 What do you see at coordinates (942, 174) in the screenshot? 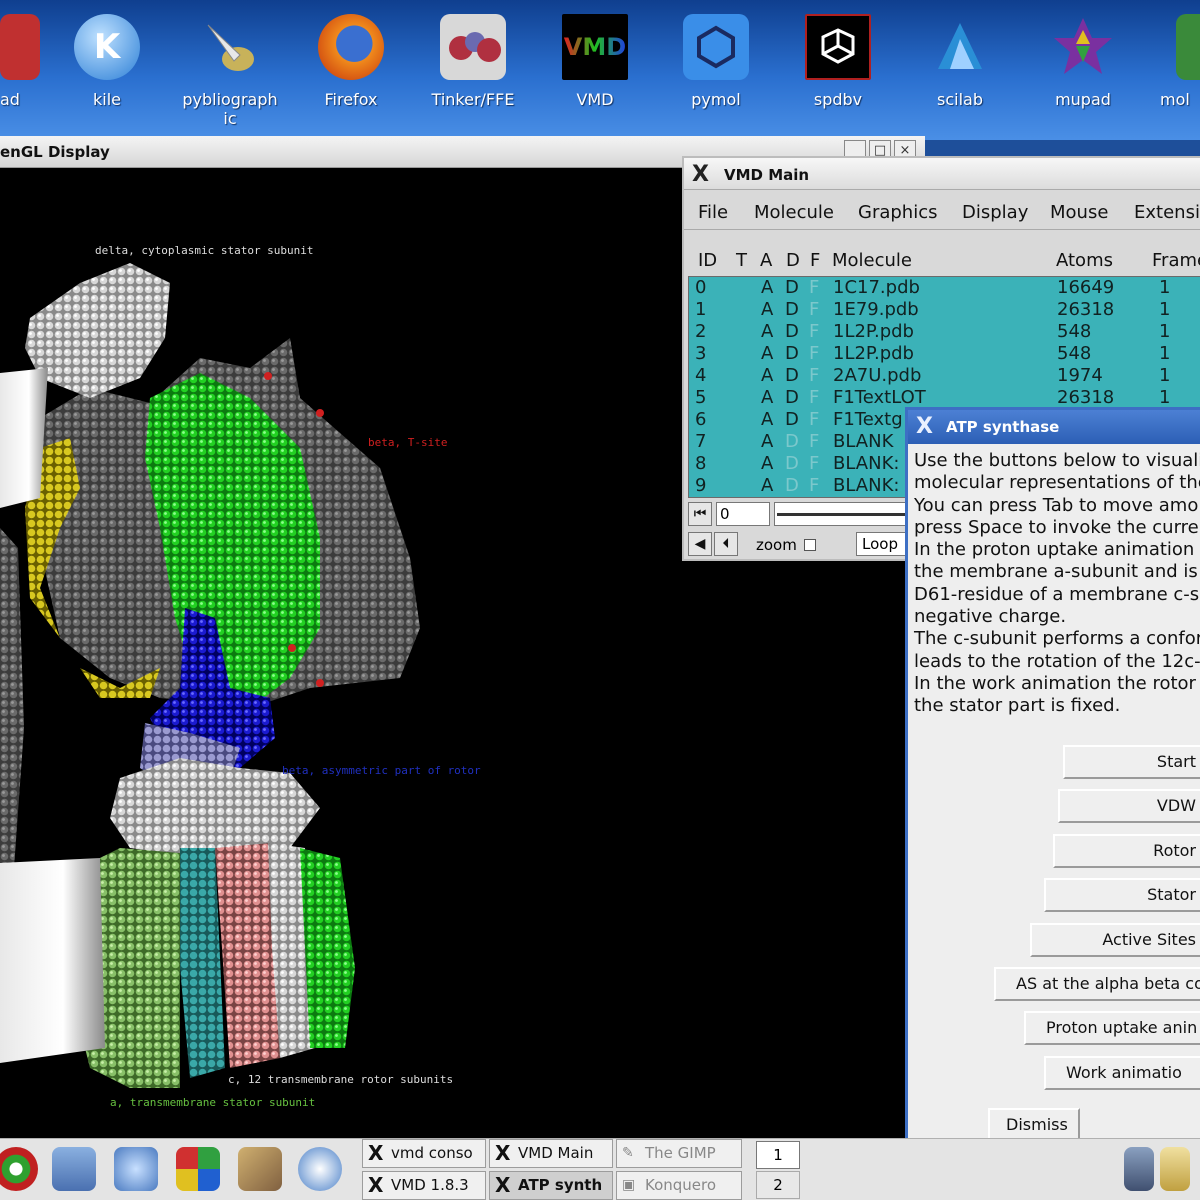
I see `vmd-main-titlebar: X VMD Main` at bounding box center [942, 174].